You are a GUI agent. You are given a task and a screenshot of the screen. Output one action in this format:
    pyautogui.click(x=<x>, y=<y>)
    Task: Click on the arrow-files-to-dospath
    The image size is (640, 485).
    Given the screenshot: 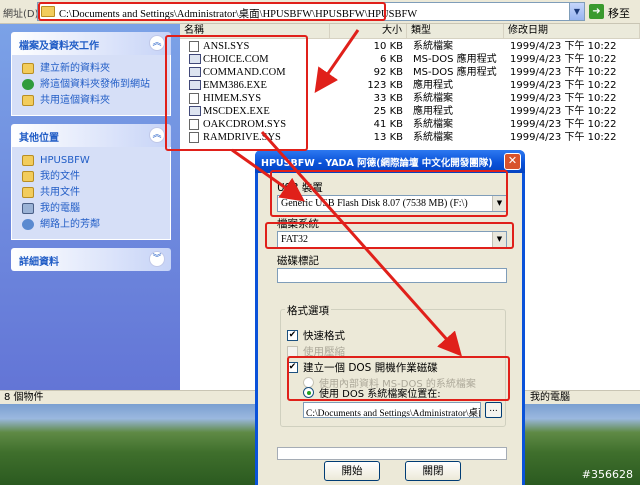 What is the action you would take?
    pyautogui.click(x=361, y=244)
    